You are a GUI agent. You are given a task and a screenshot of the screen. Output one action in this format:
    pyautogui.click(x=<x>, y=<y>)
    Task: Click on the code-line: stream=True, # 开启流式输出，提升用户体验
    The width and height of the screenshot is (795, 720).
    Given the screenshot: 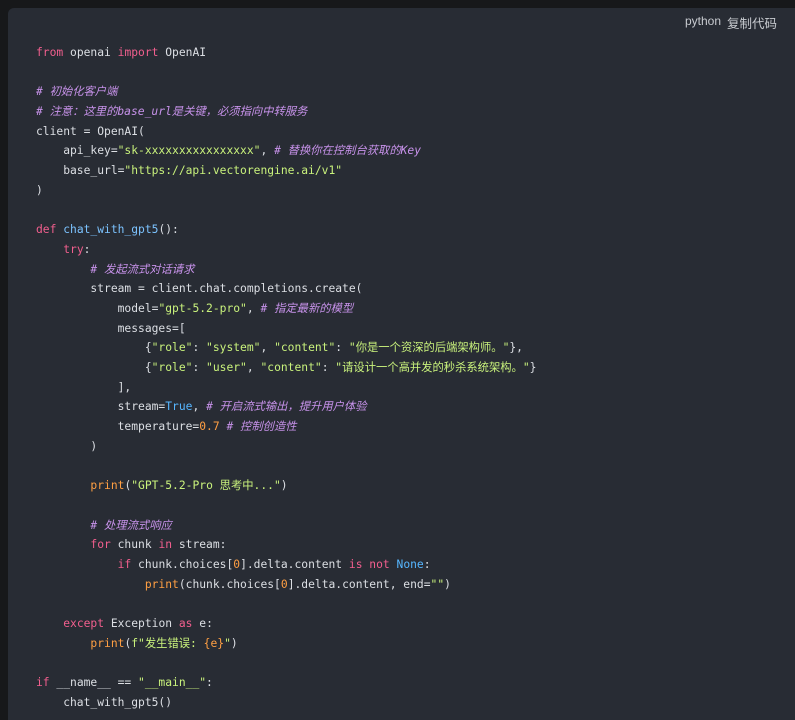 What is the action you would take?
    pyautogui.click(x=286, y=407)
    